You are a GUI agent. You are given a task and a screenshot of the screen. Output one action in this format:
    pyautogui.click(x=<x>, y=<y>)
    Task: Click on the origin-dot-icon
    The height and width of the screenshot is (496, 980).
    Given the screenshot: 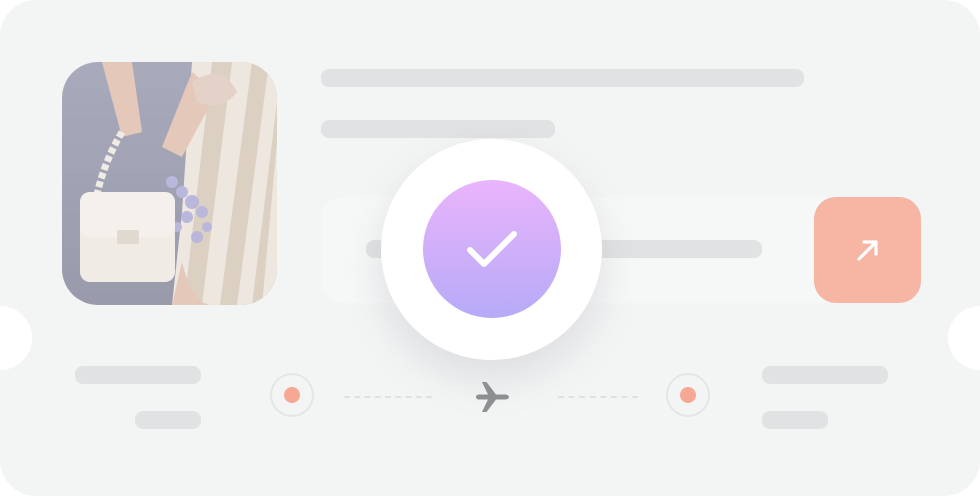 What is the action you would take?
    pyautogui.click(x=292, y=395)
    